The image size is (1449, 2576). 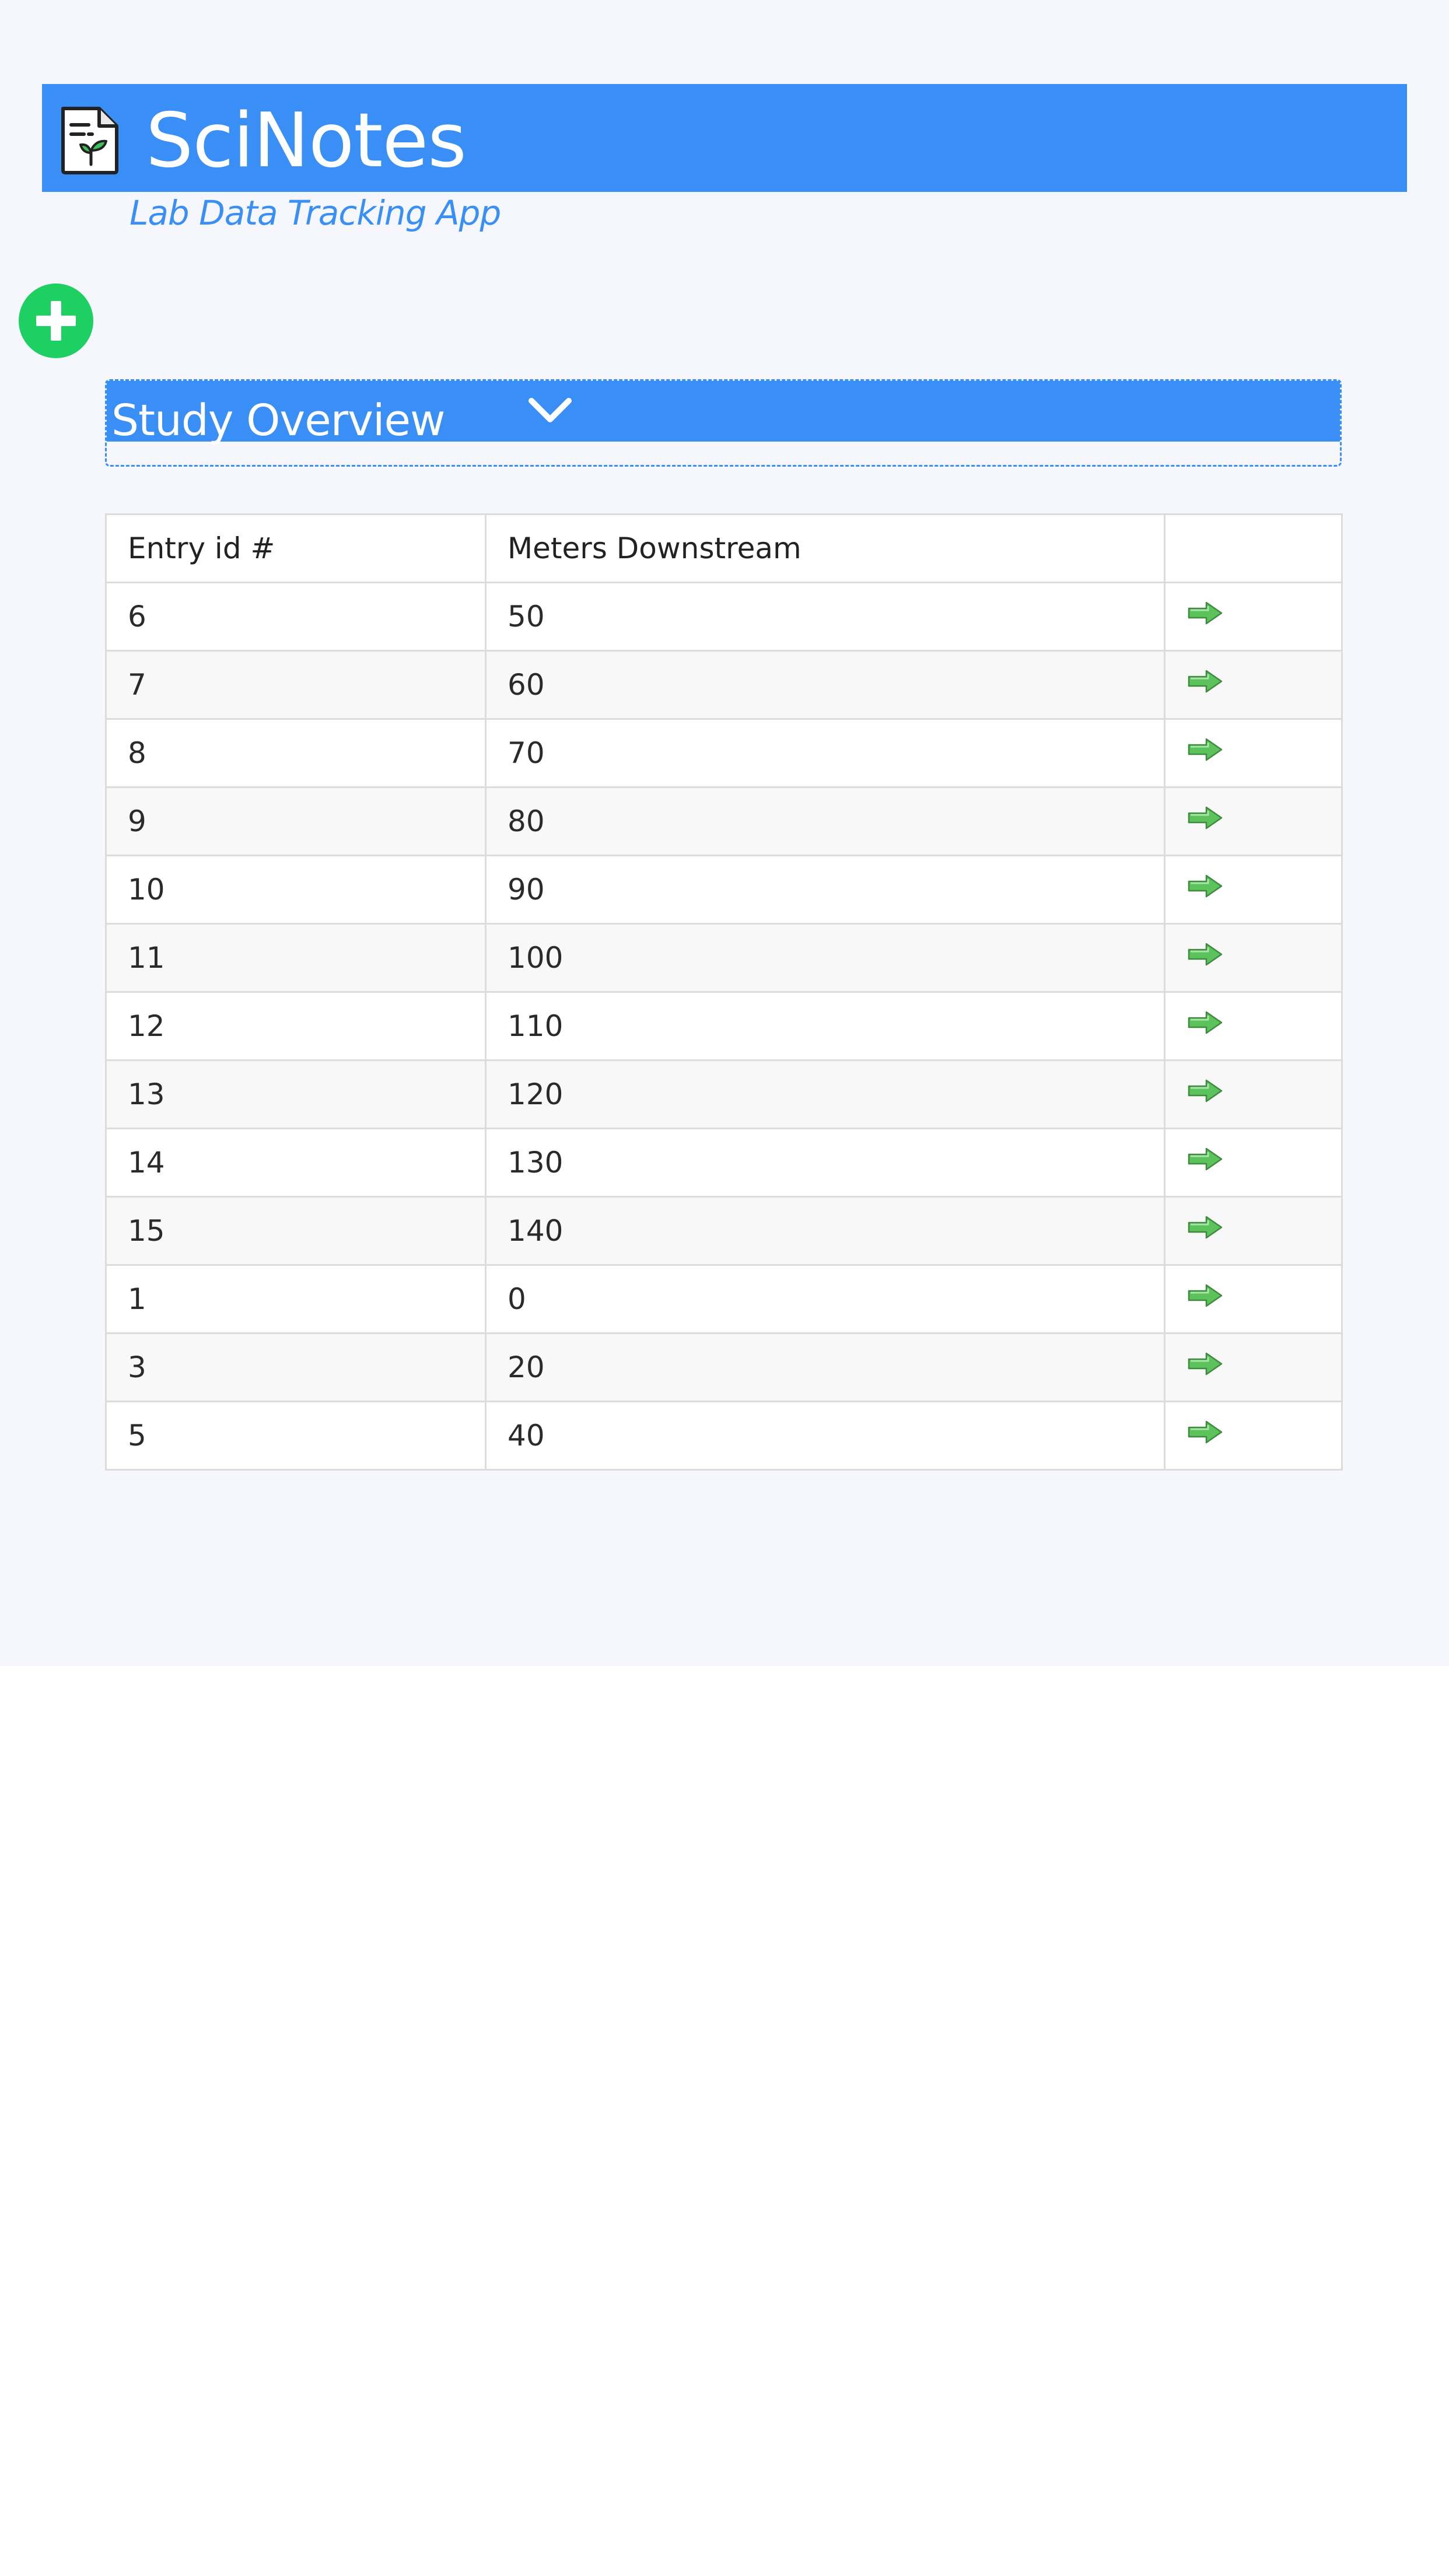 I want to click on study-overview-toggle: Study Overview, so click(x=723, y=413).